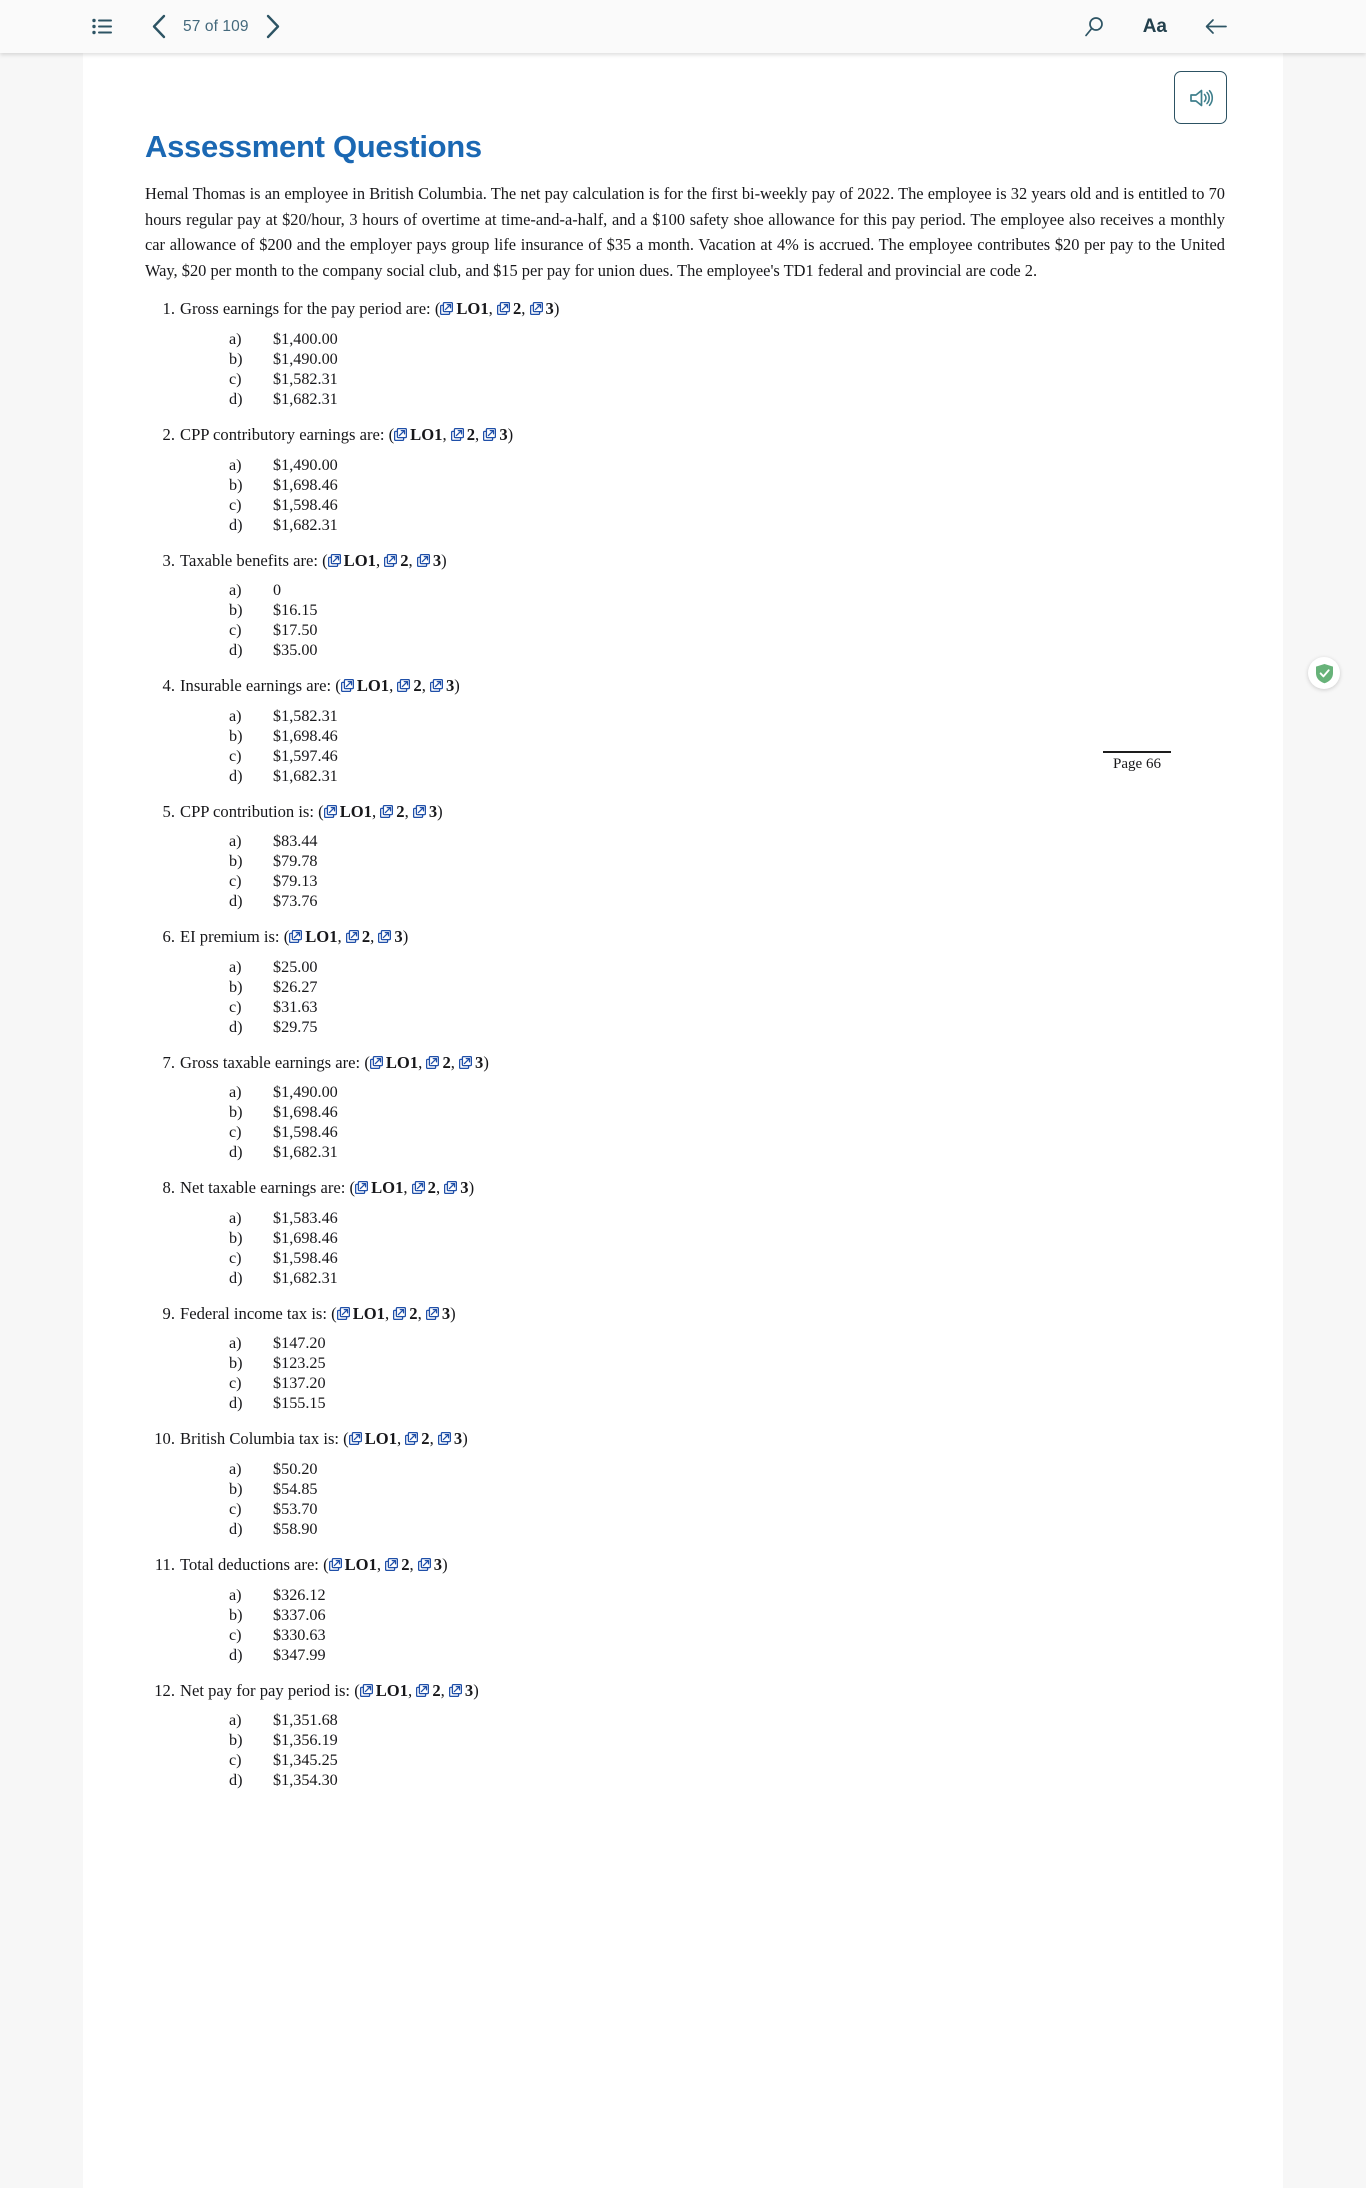 This screenshot has height=2188, width=1366. I want to click on answer-option: d) $1,354.30, so click(685, 1780).